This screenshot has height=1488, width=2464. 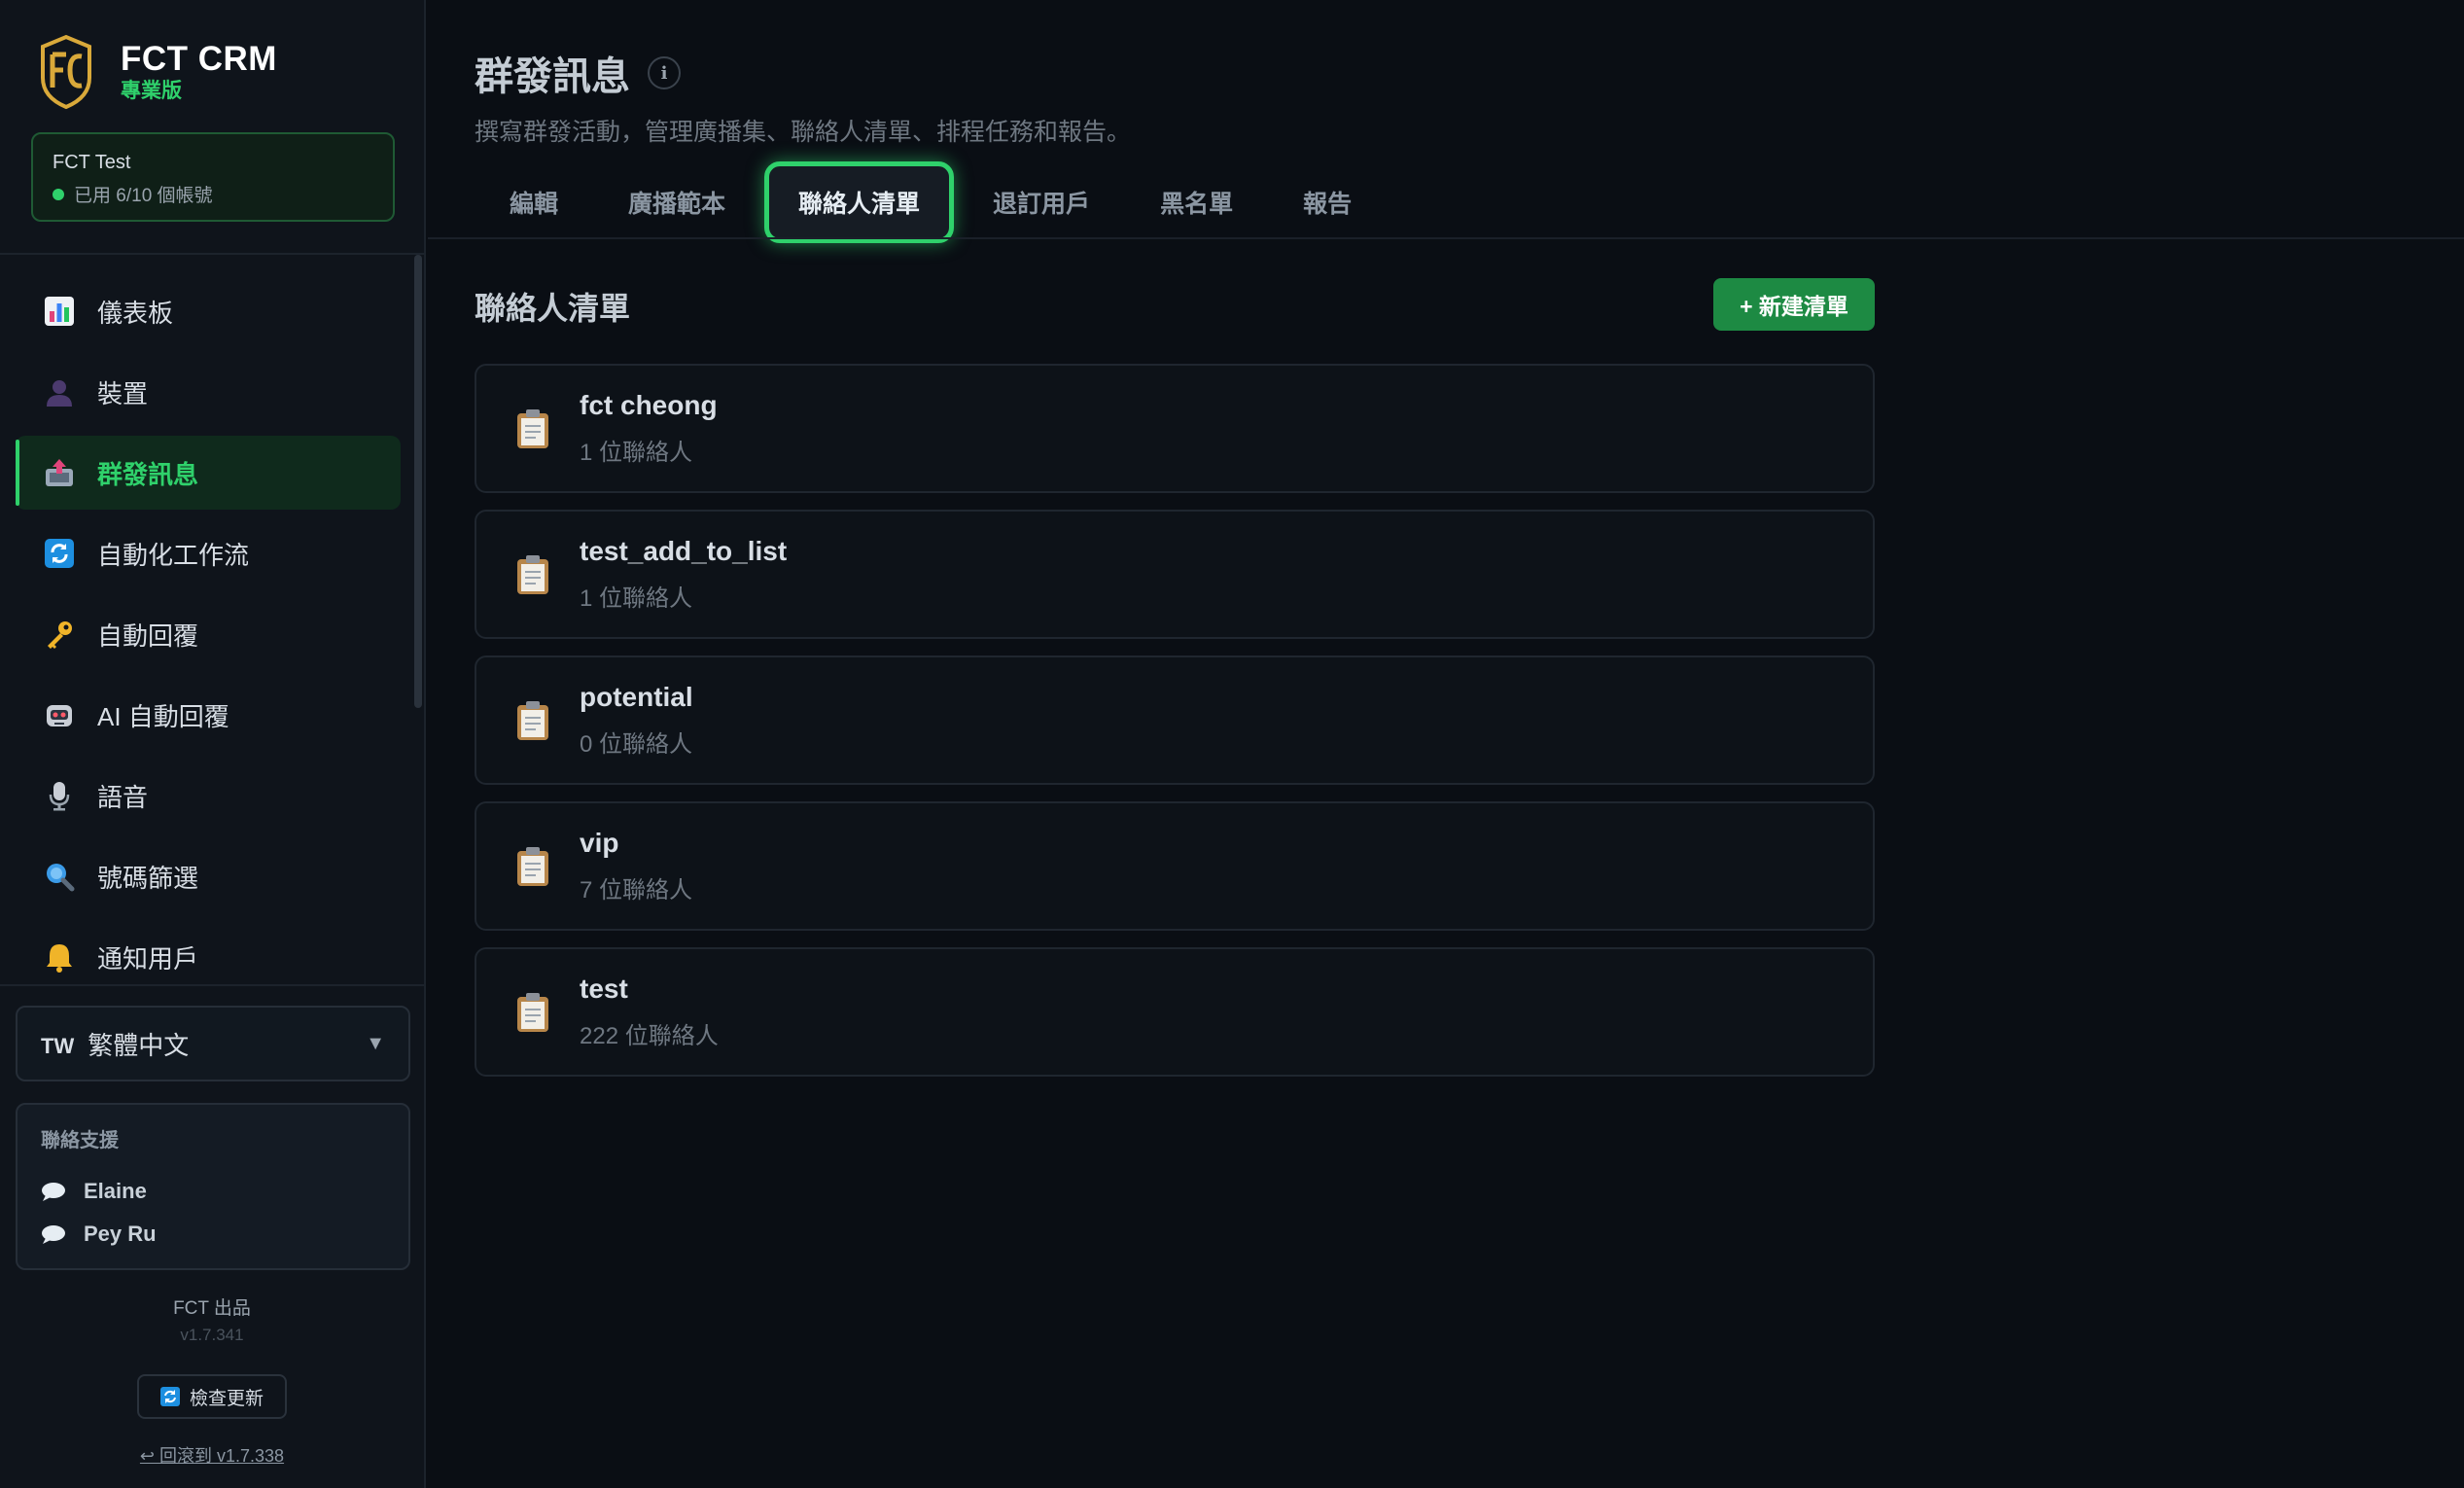 What do you see at coordinates (1175, 428) in the screenshot?
I see `list-item: fct cheong 1 位聯絡人` at bounding box center [1175, 428].